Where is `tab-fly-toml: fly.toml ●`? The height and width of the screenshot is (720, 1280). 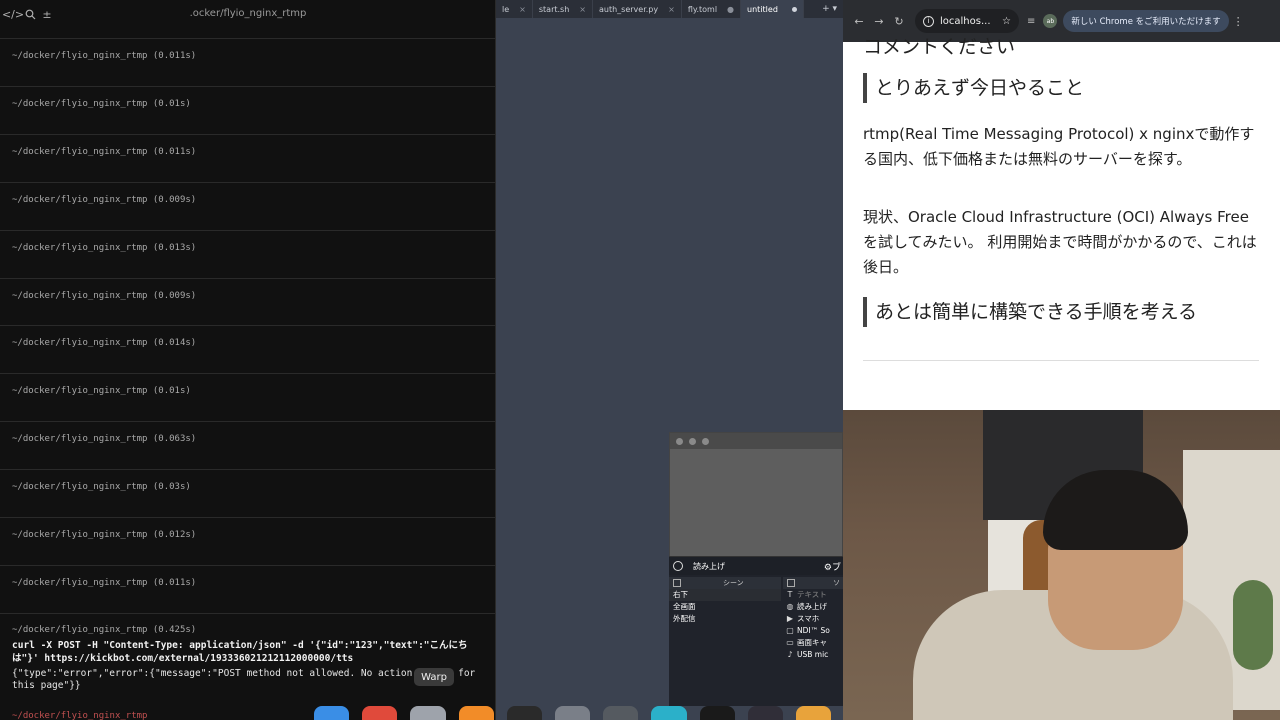
tab-fly-toml: fly.toml ● is located at coordinates (712, 9).